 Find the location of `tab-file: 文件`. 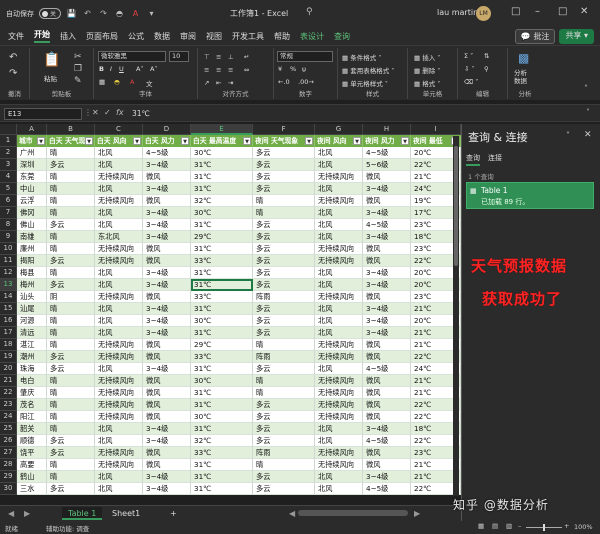

tab-file: 文件 is located at coordinates (16, 36).